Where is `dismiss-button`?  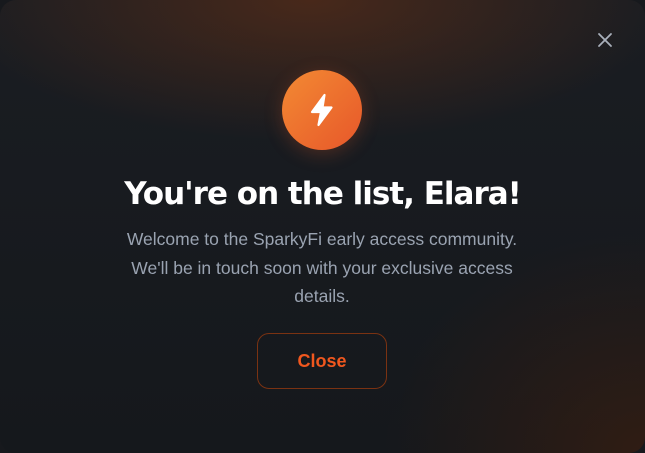
dismiss-button is located at coordinates (605, 40).